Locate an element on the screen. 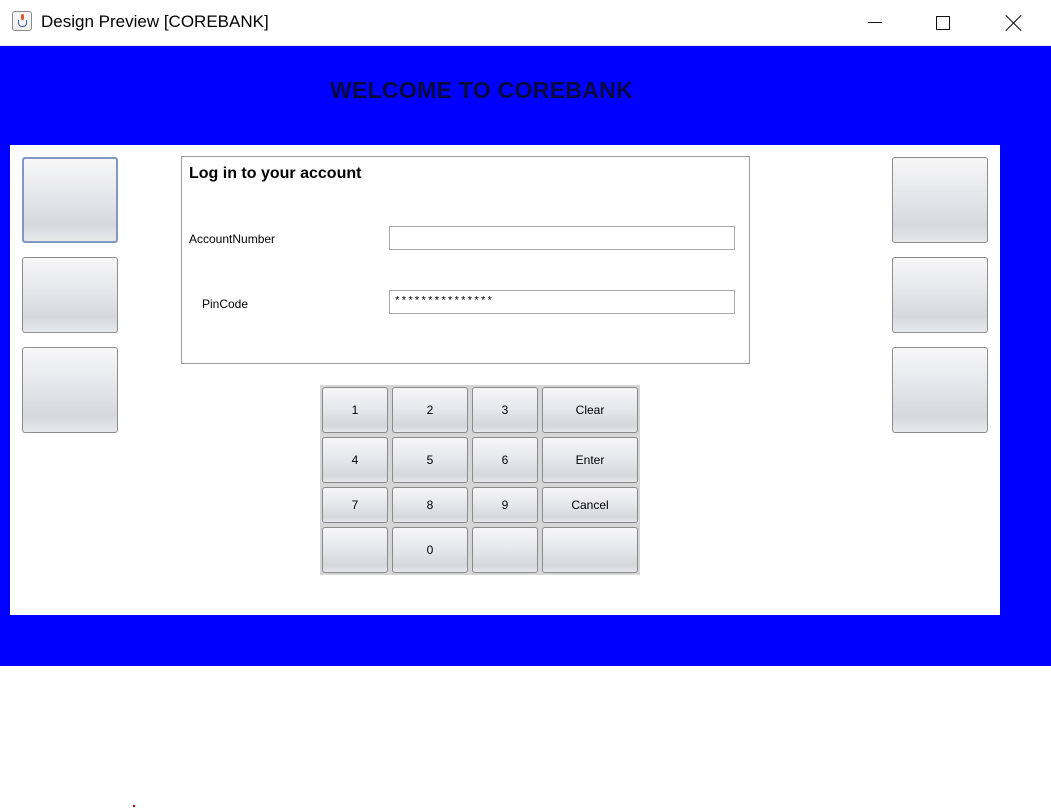 This screenshot has width=1051, height=809. keypad: 1 2 3 Clear 4 5 6 Enter 7 8 9 Cancel 0 is located at coordinates (480, 480).